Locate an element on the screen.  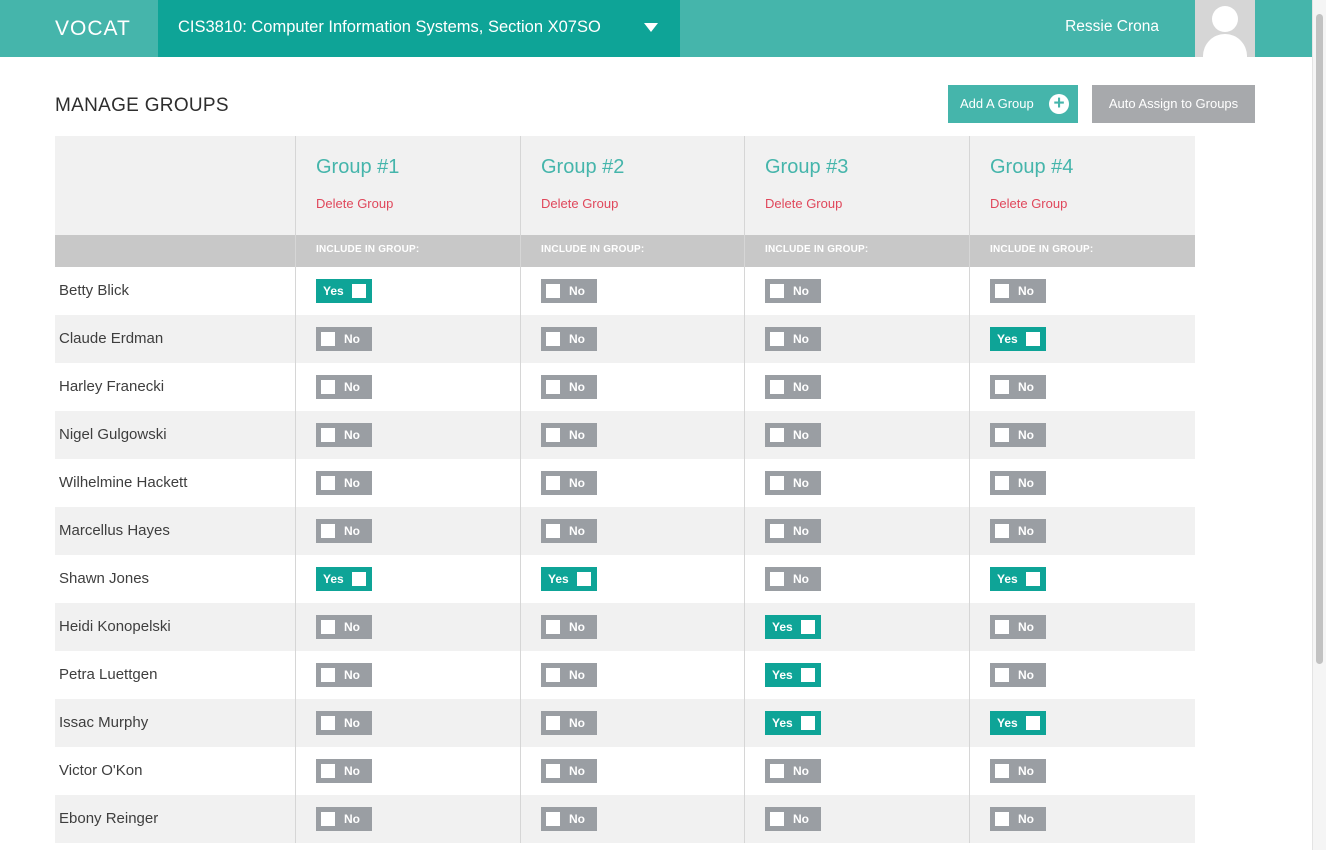
vocat-logo: VOCAT is located at coordinates (93, 28).